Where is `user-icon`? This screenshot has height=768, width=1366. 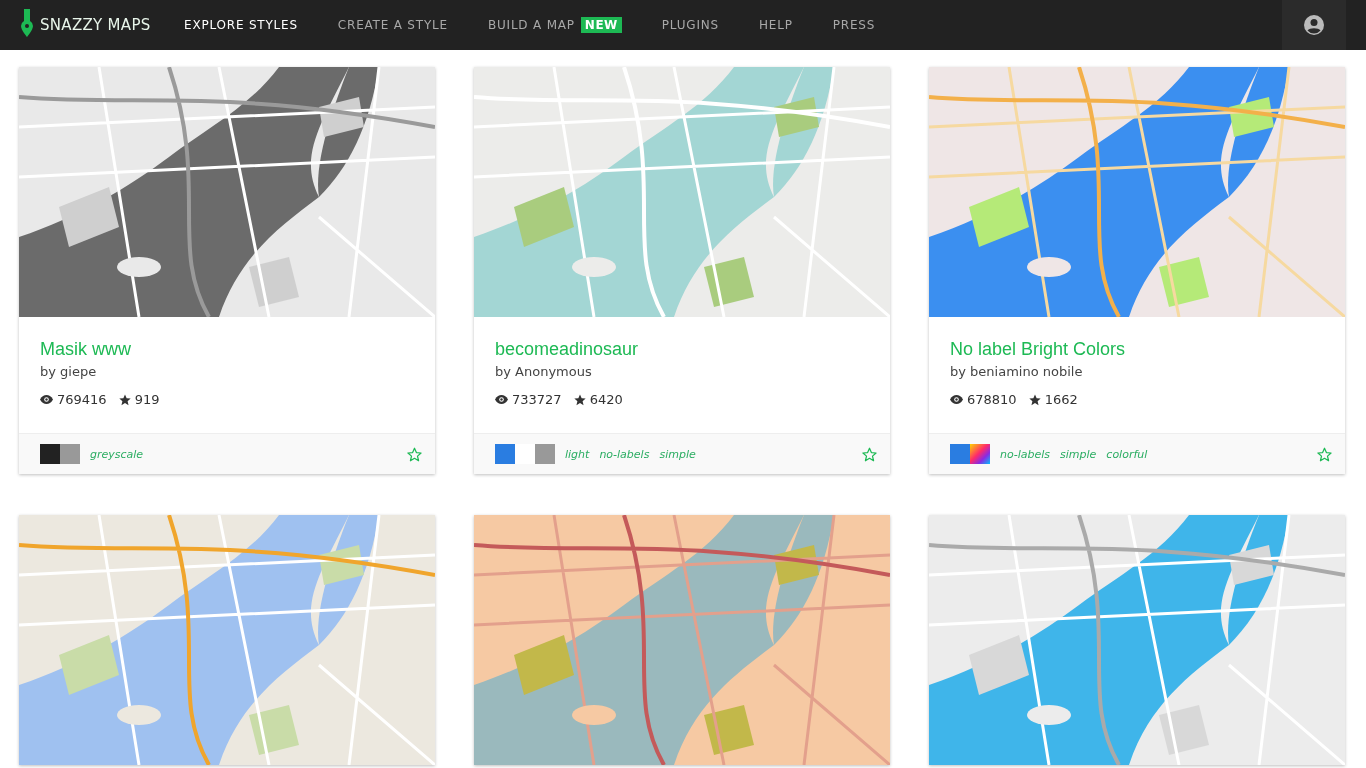
user-icon is located at coordinates (1314, 25).